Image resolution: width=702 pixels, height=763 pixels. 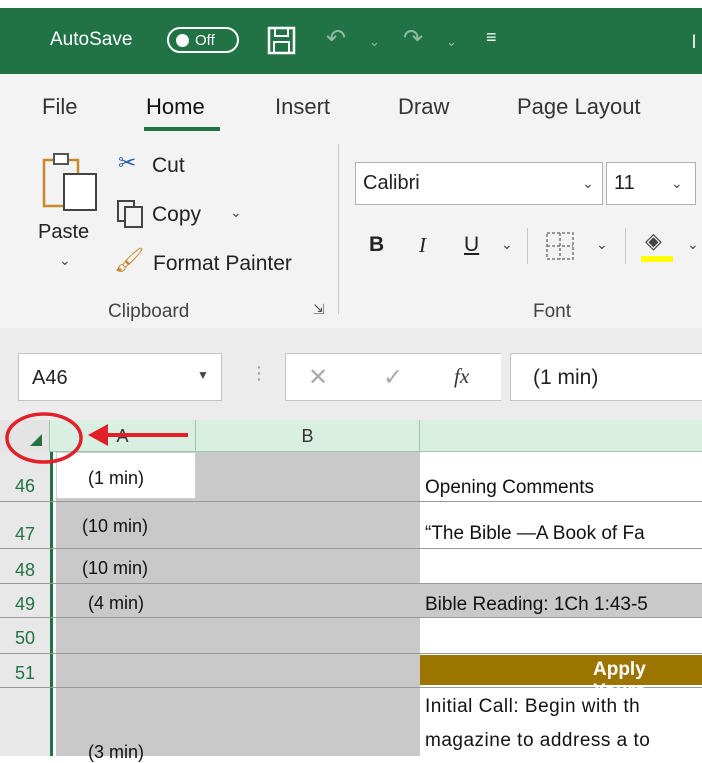 I want to click on cell-a49: (4 min), so click(x=116, y=603).